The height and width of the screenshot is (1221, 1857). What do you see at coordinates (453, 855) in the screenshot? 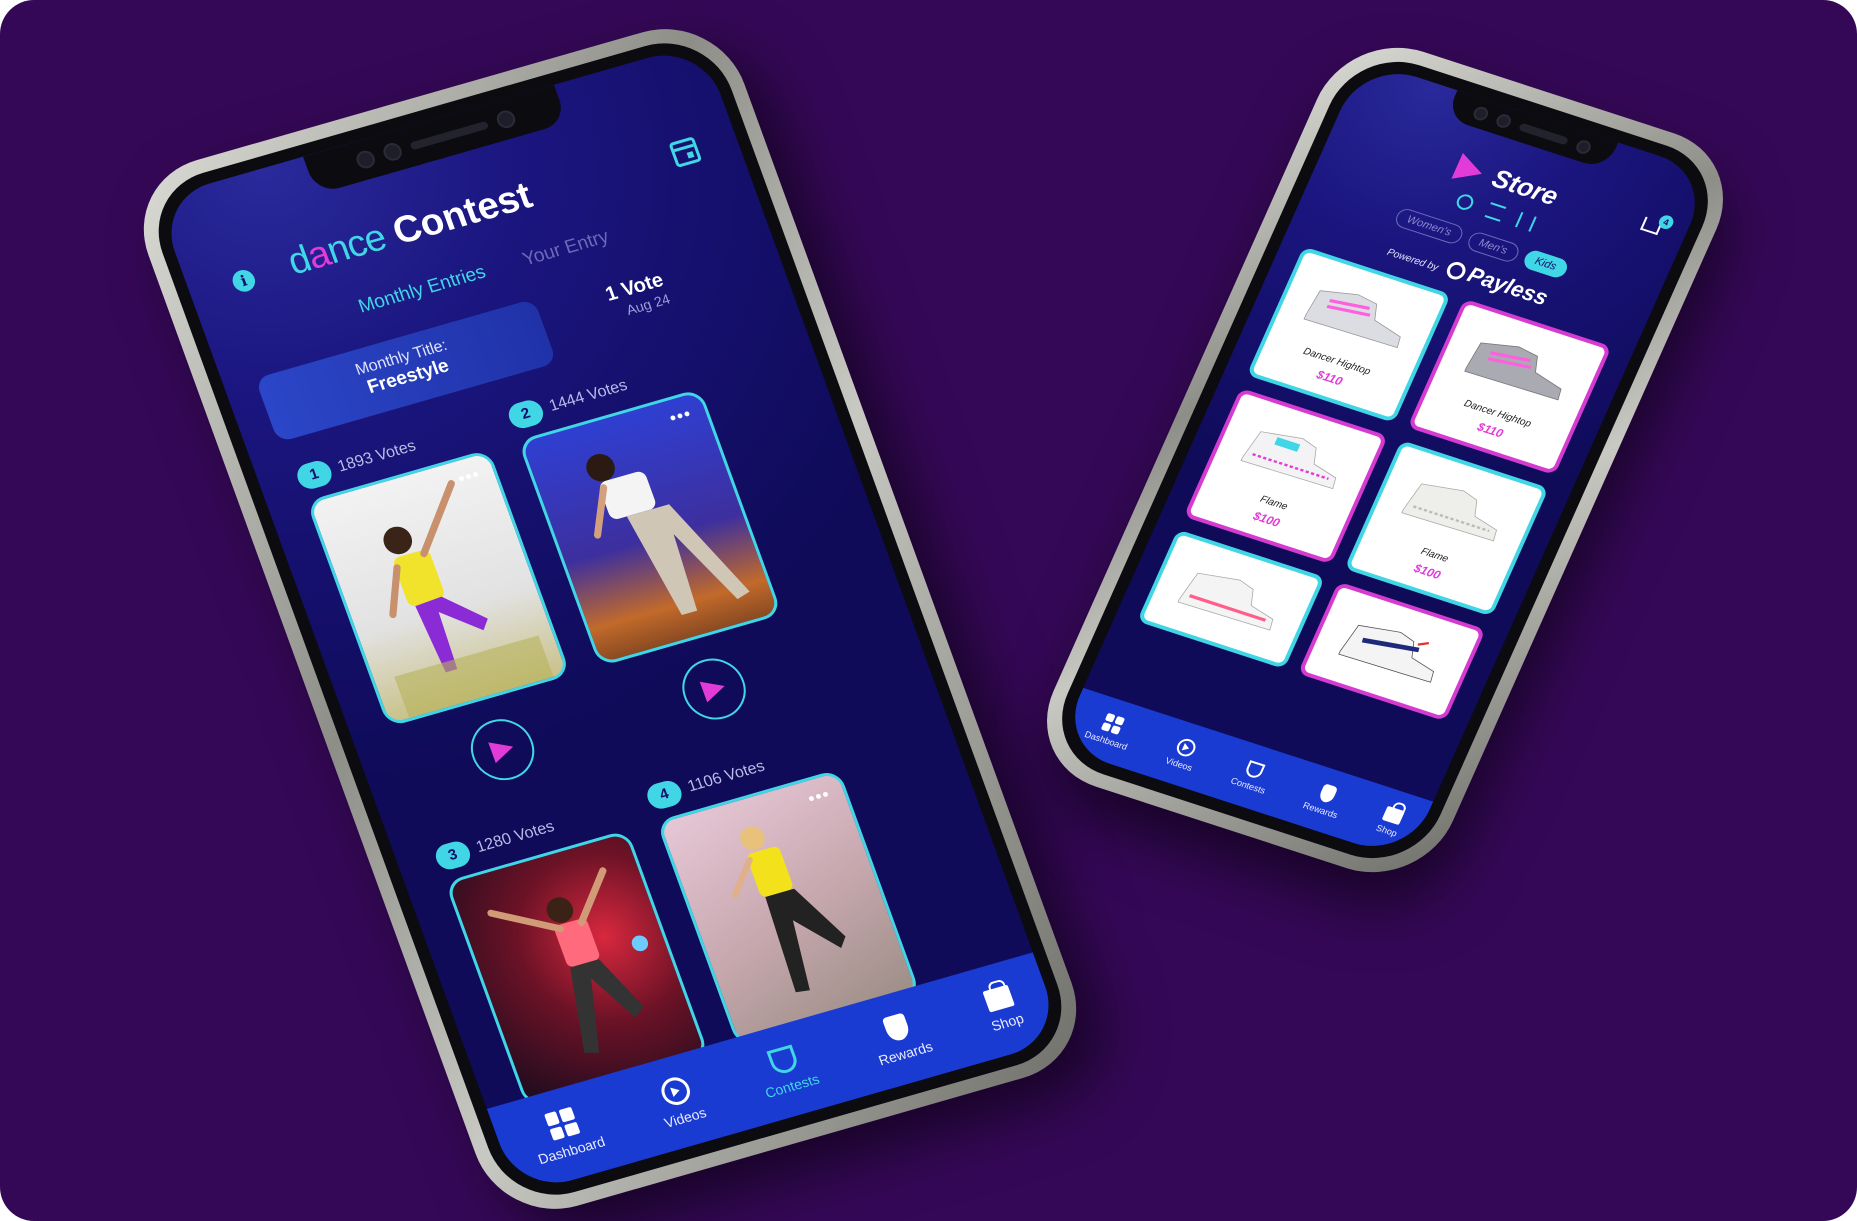
I see `rank-badge: 3` at bounding box center [453, 855].